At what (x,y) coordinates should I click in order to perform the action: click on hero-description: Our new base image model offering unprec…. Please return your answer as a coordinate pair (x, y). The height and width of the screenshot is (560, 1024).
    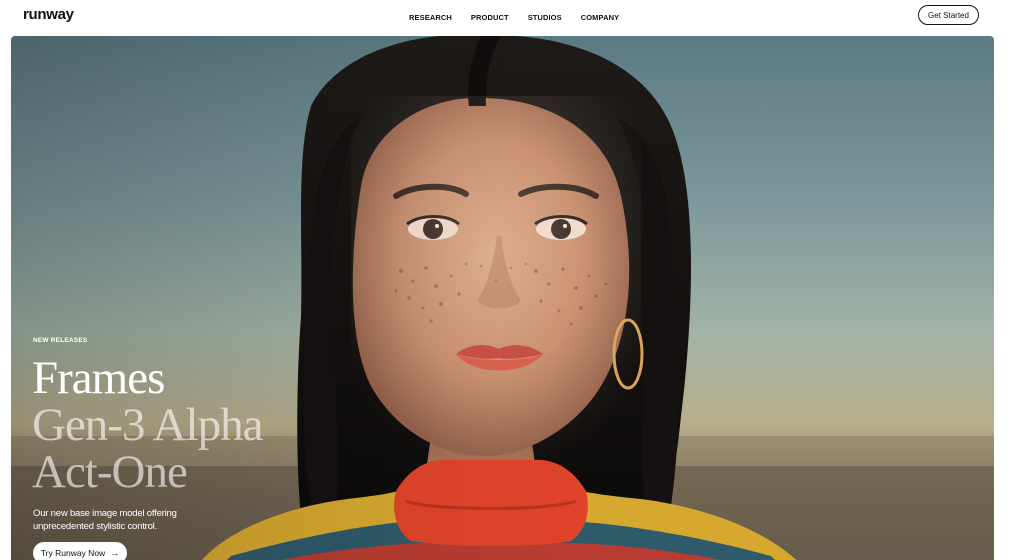
    Looking at the image, I should click on (105, 520).